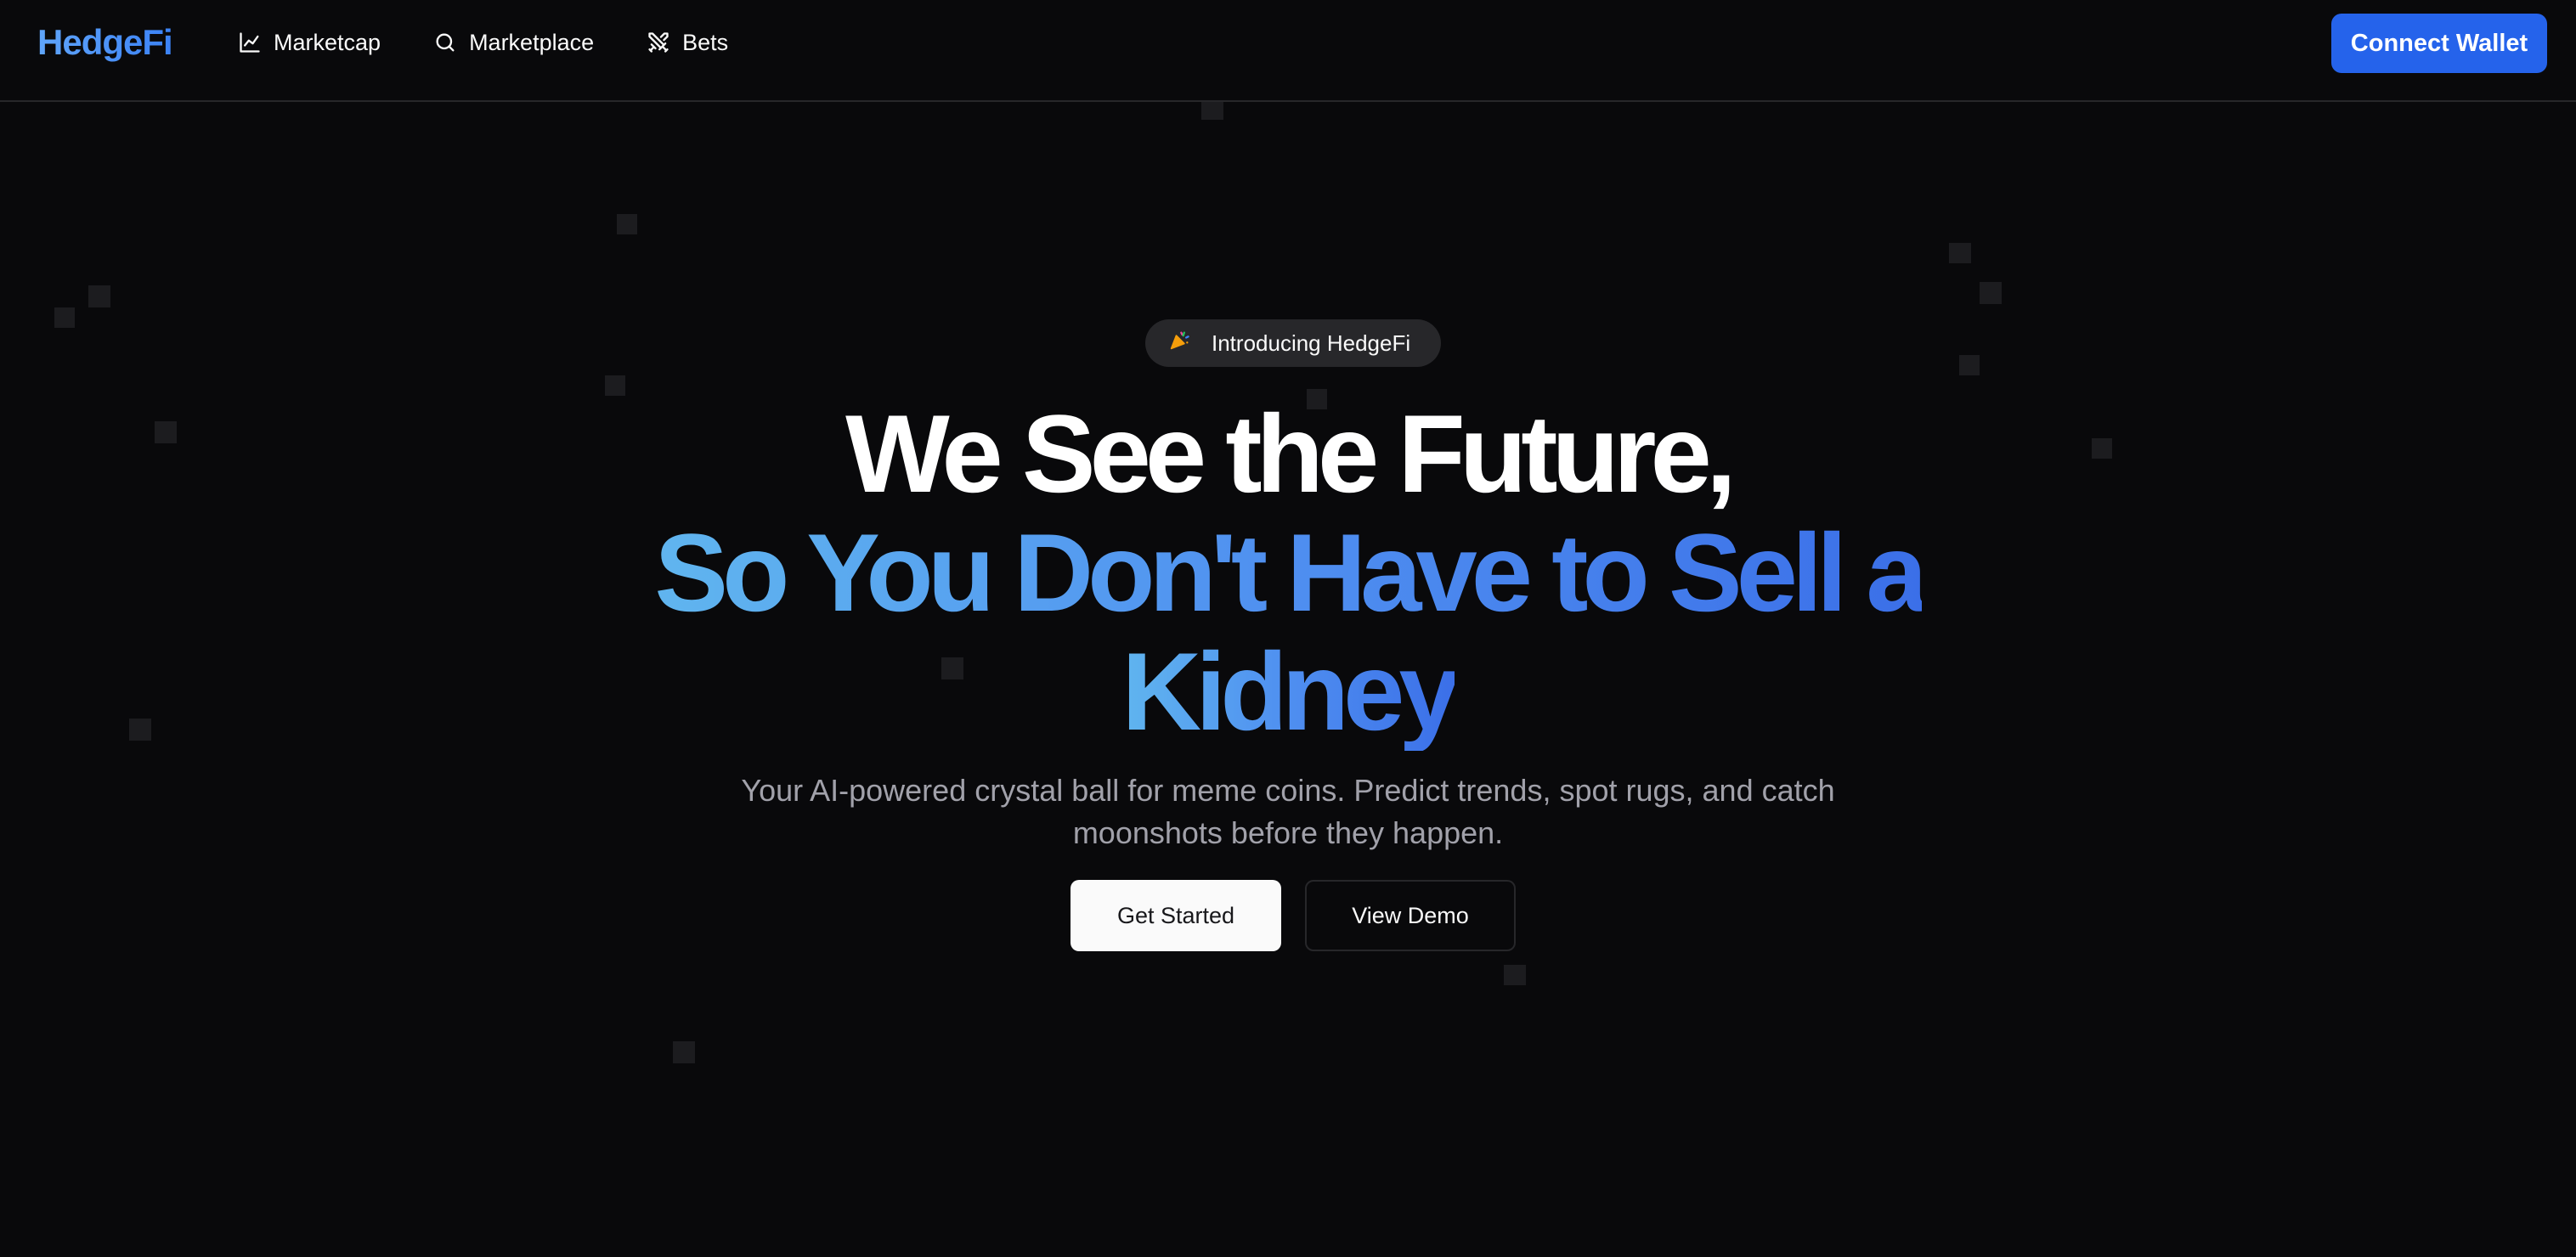 The height and width of the screenshot is (1257, 2576). Describe the element at coordinates (250, 42) in the screenshot. I see `chart-line-icon` at that location.